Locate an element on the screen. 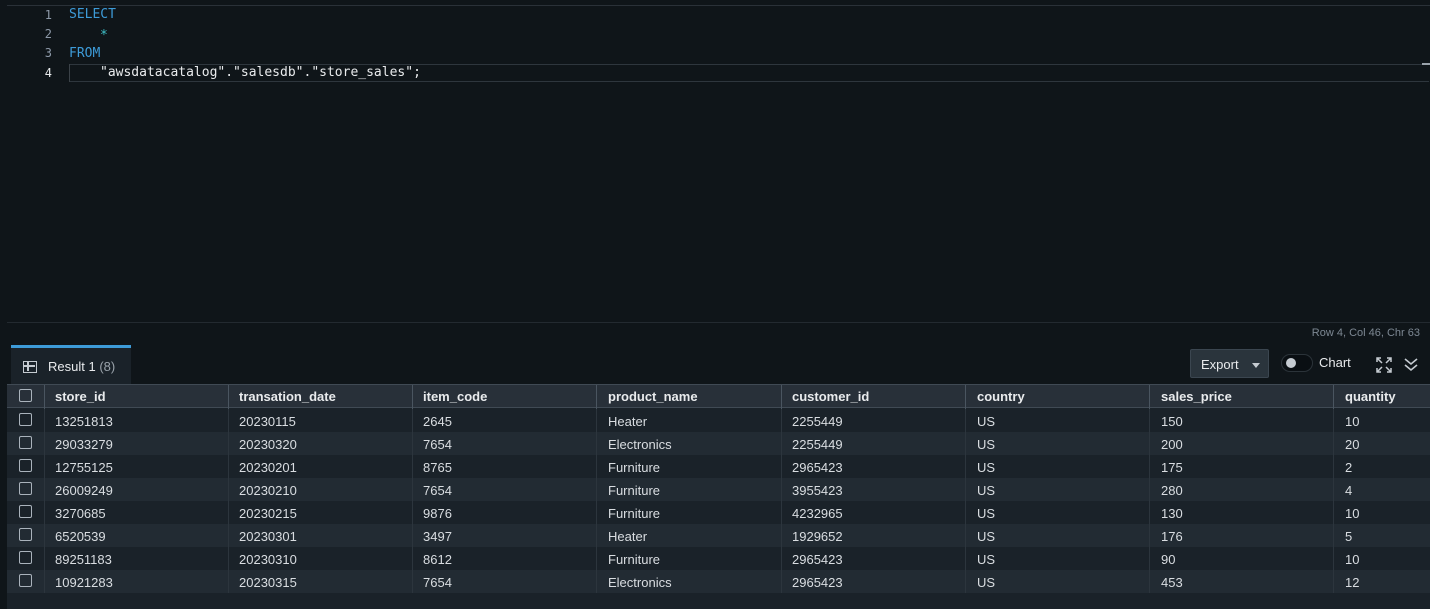  code-line-star: * is located at coordinates (104, 35).